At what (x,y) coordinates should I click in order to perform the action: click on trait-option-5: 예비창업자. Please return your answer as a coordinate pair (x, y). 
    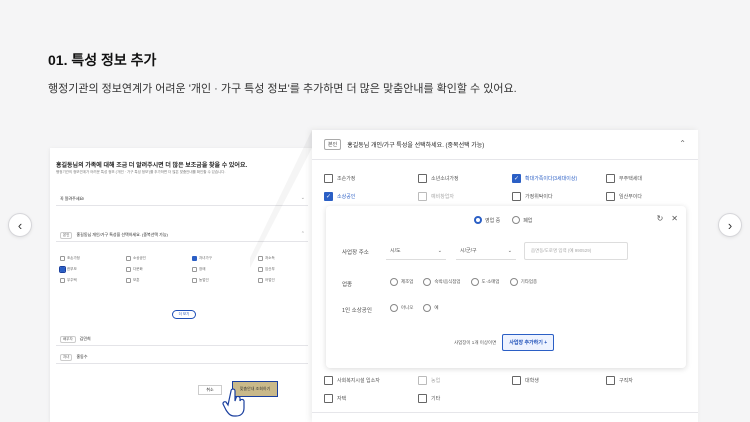
    Looking at the image, I should click on (436, 196).